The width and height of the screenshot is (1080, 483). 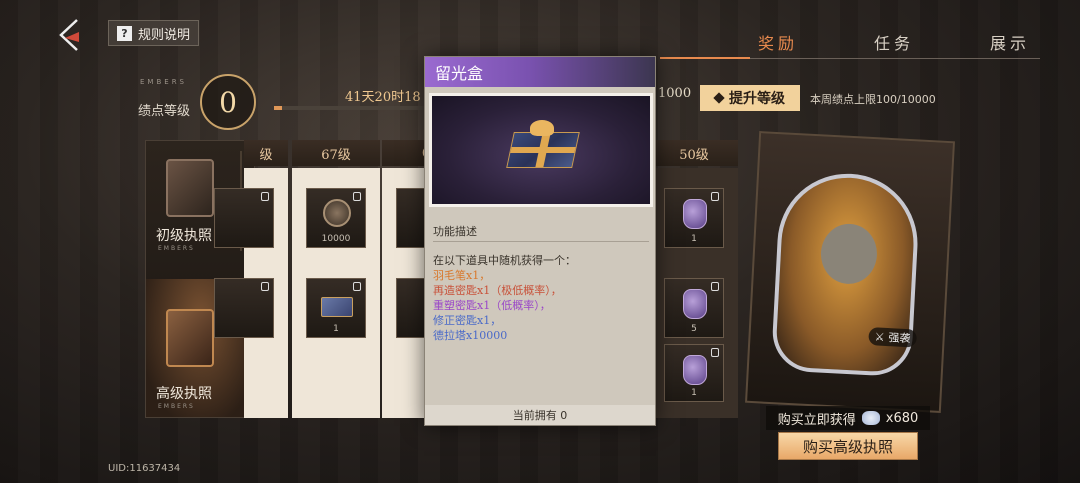 What do you see at coordinates (336, 239) in the screenshot?
I see `item-count: 10000` at bounding box center [336, 239].